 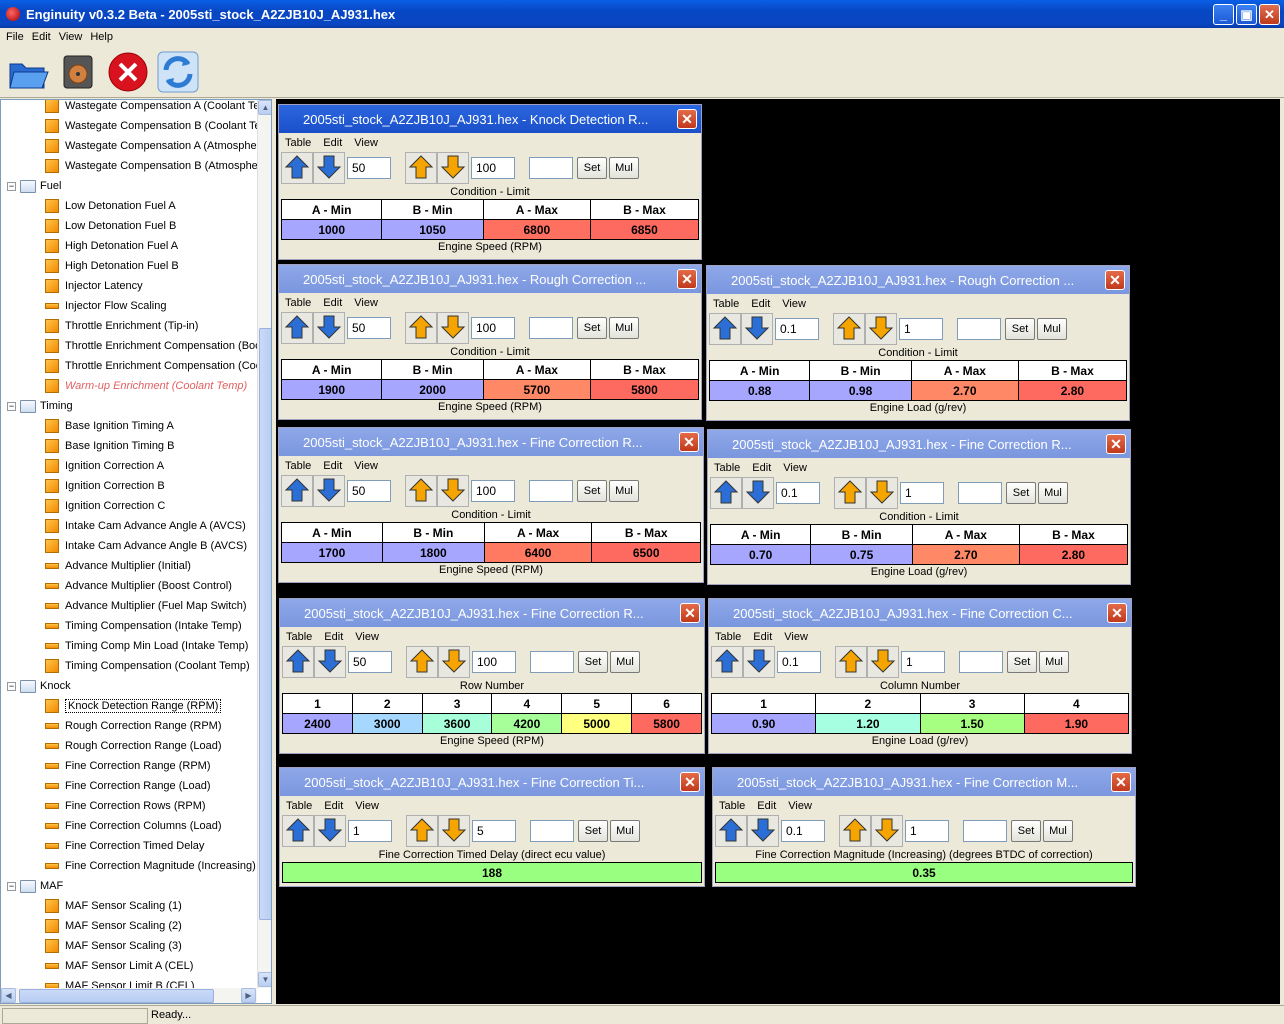 I want to click on tree-item: Throttle Enrichment Compensation (Boo, so click(x=151, y=346).